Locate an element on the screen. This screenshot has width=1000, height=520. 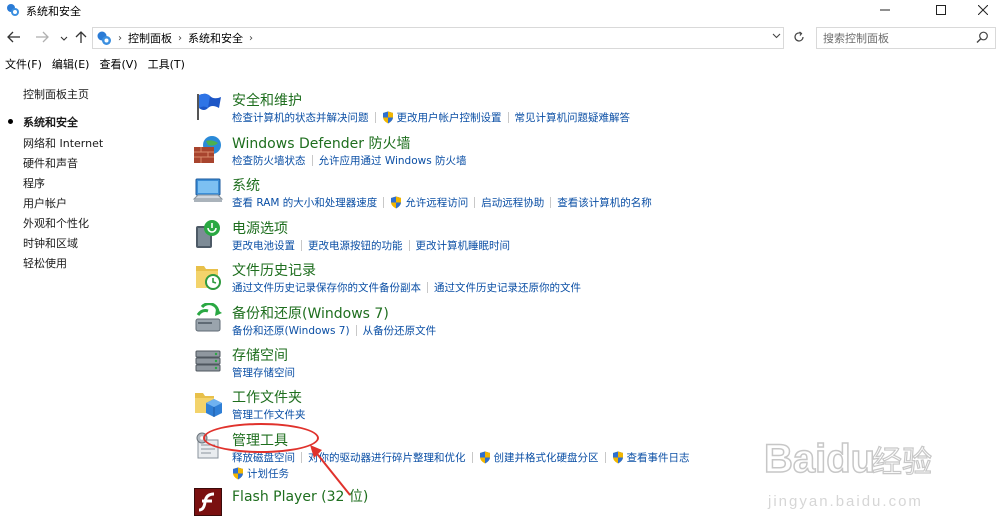
uac-shield-icon is located at coordinates (388, 117).